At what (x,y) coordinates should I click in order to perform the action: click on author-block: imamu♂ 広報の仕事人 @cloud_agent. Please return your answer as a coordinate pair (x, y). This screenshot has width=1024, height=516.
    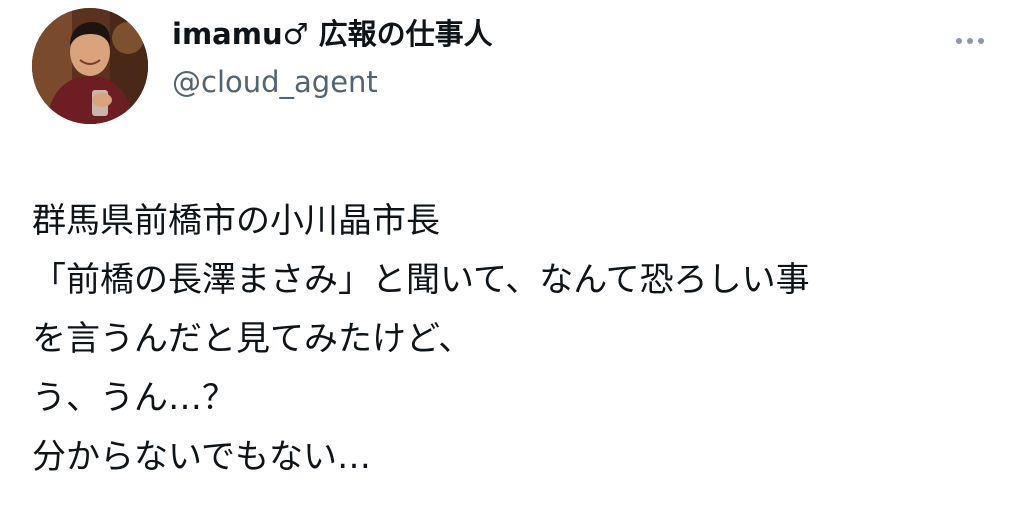
    Looking at the image, I should click on (332, 58).